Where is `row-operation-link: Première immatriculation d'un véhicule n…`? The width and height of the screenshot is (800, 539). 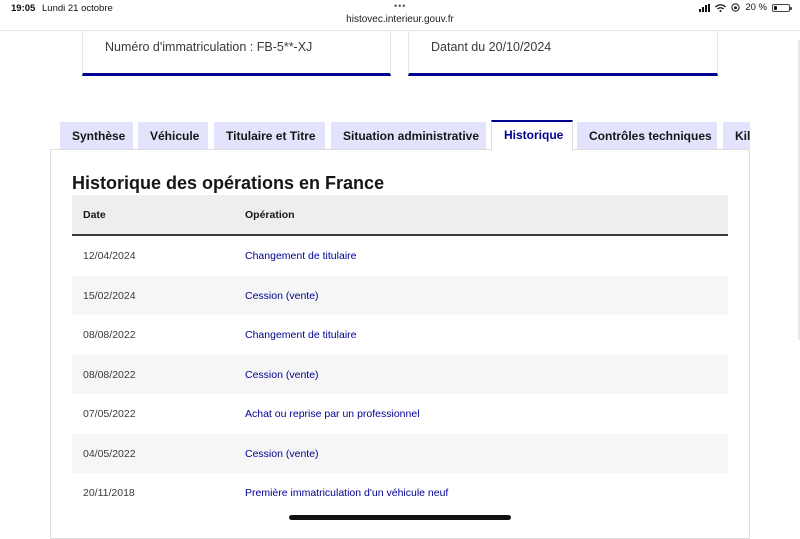
row-operation-link: Première immatriculation d'un véhicule n… is located at coordinates (346, 493).